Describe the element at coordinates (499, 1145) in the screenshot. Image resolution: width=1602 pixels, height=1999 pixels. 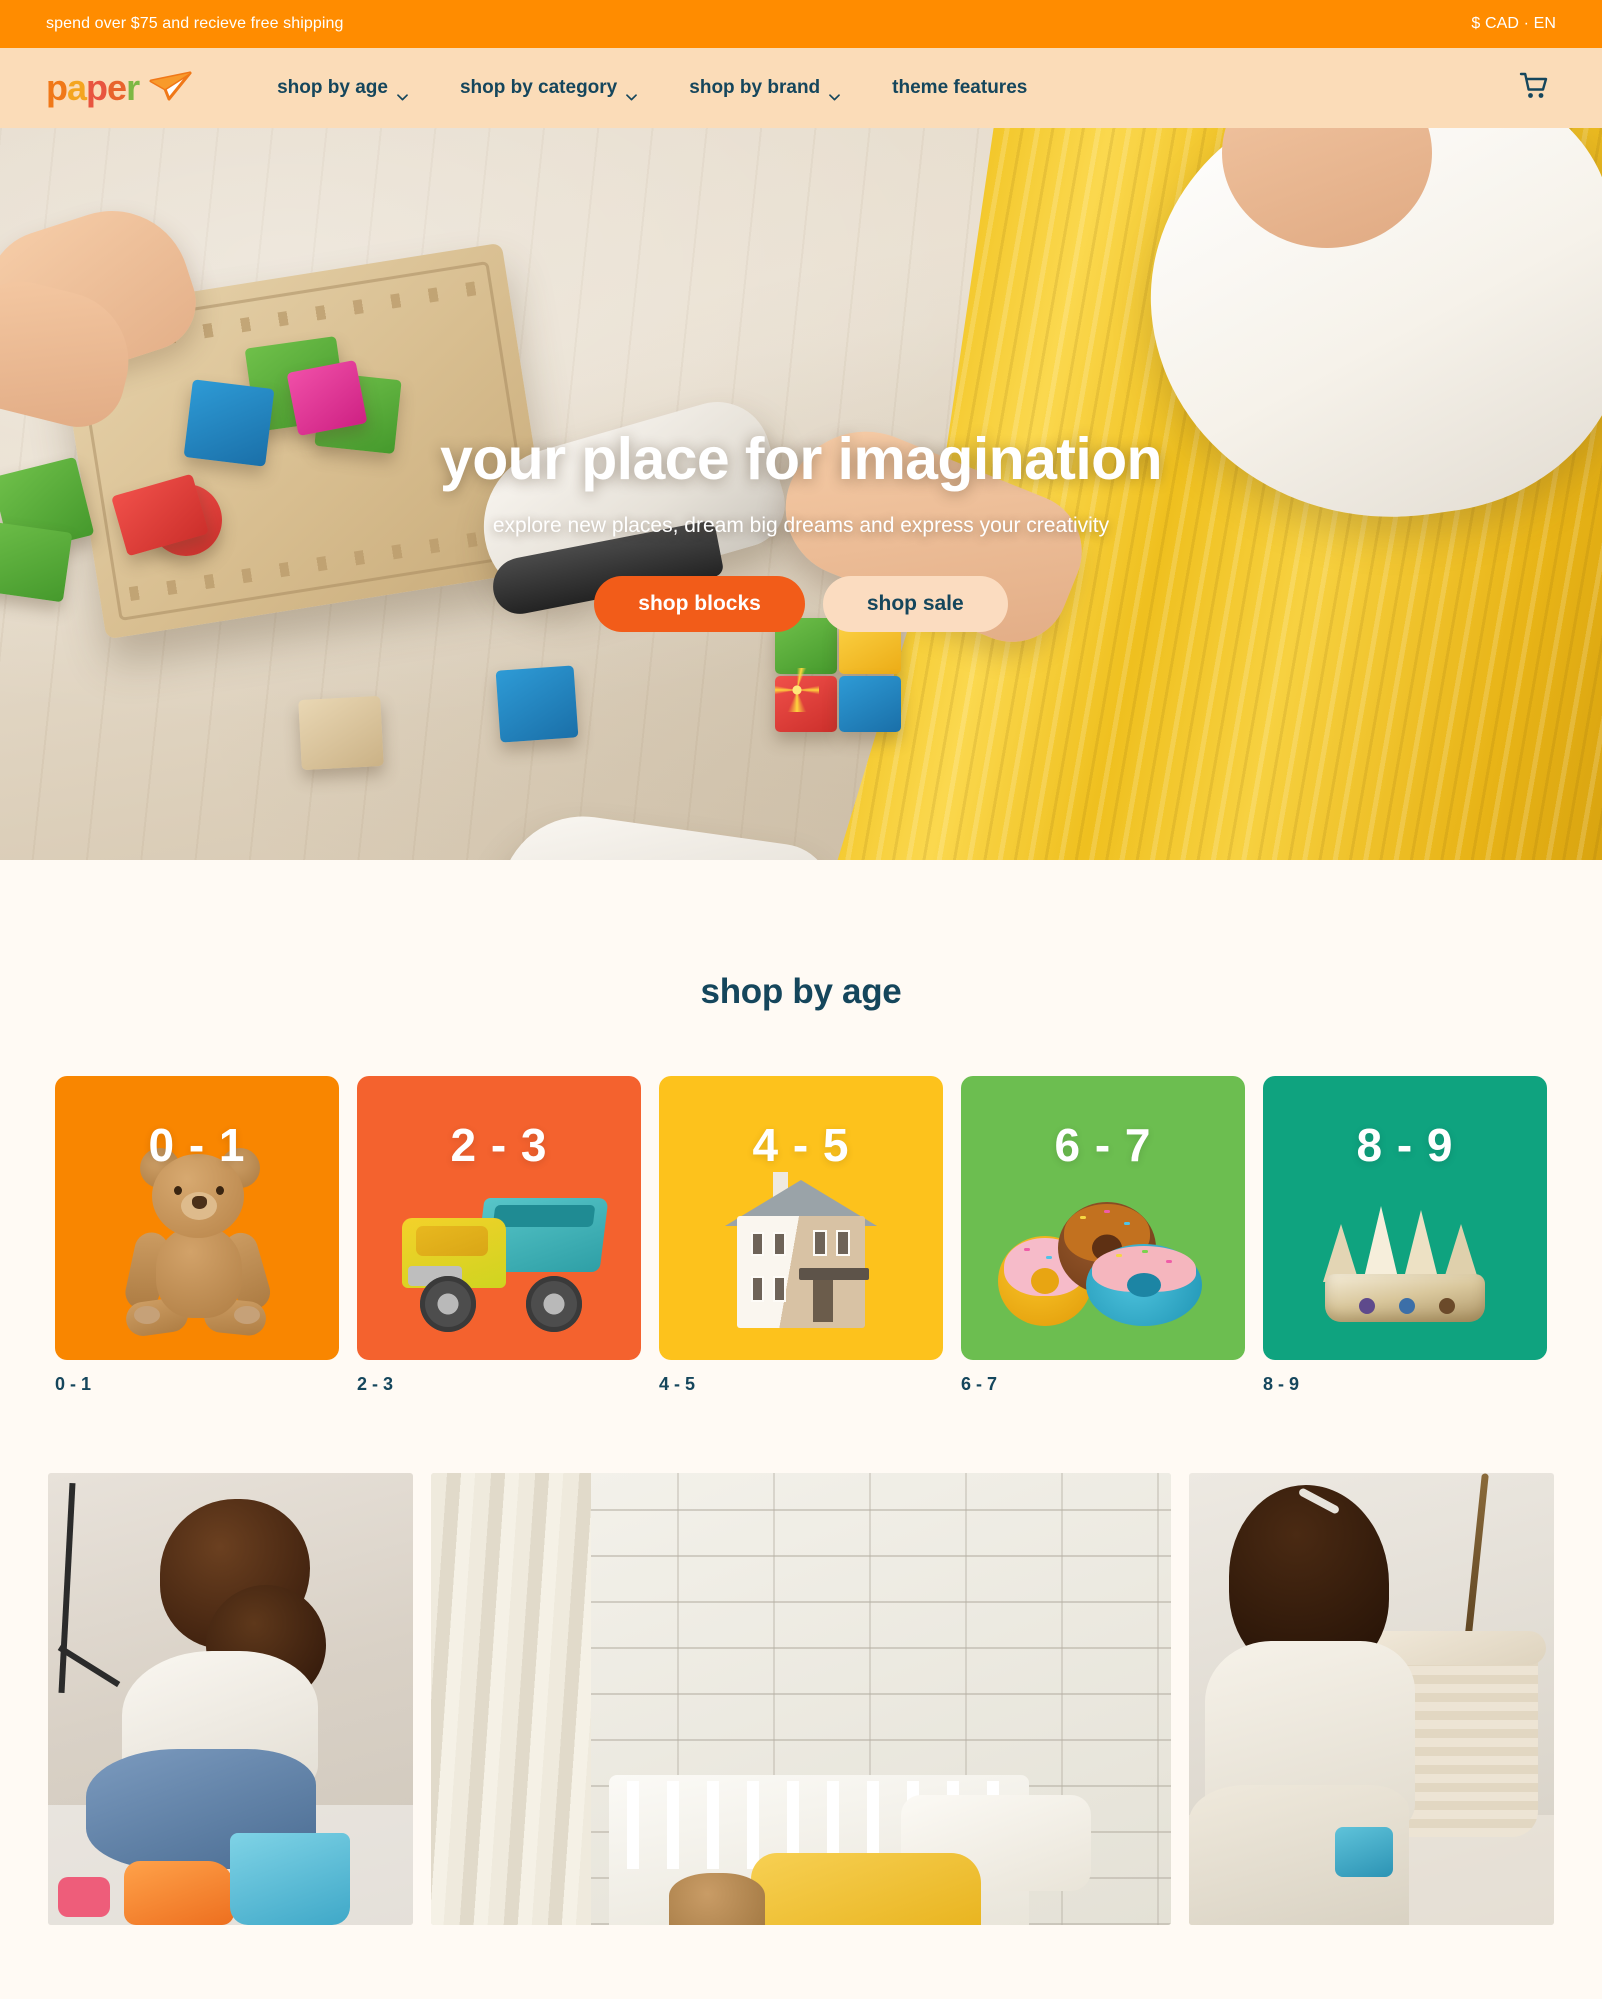
I see `age-card-range: 2 - 3` at that location.